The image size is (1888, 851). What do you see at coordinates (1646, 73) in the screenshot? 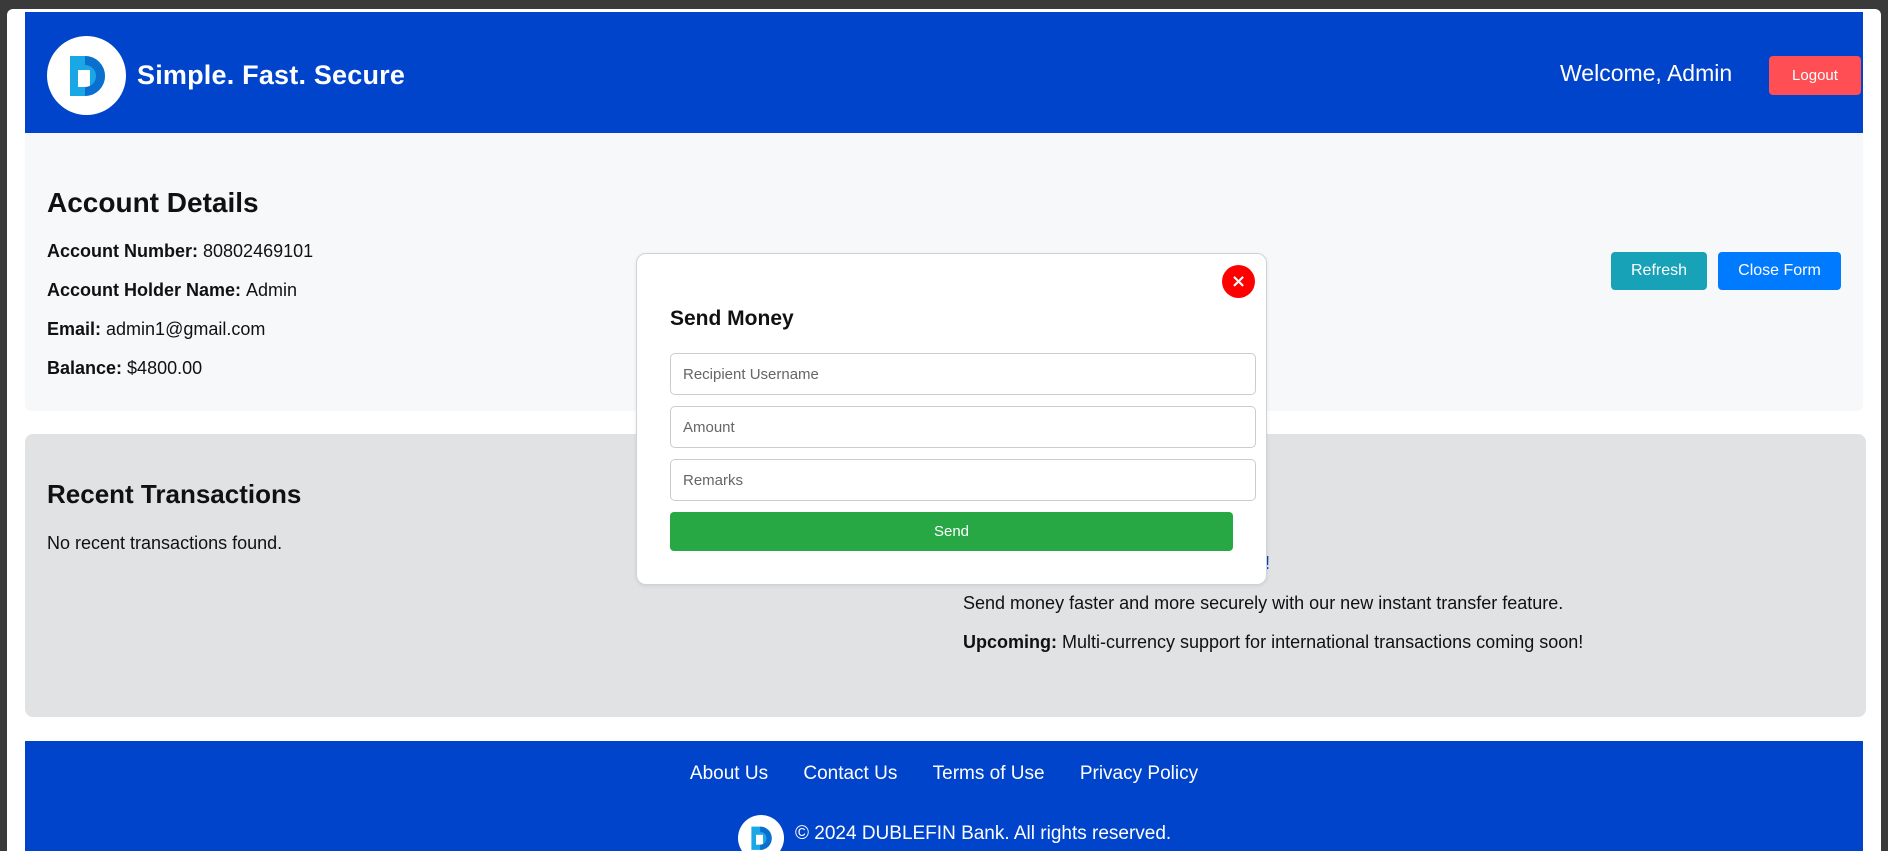
I see `welcome-text: Welcome, Admin` at bounding box center [1646, 73].